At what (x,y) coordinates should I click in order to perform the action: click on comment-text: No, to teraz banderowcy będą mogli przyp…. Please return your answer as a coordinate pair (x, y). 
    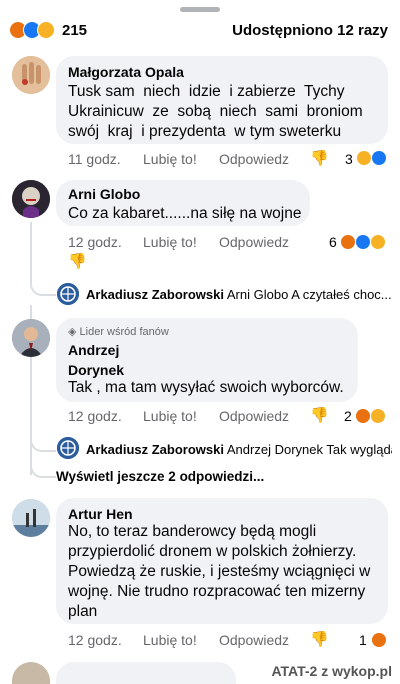
    Looking at the image, I should click on (219, 571).